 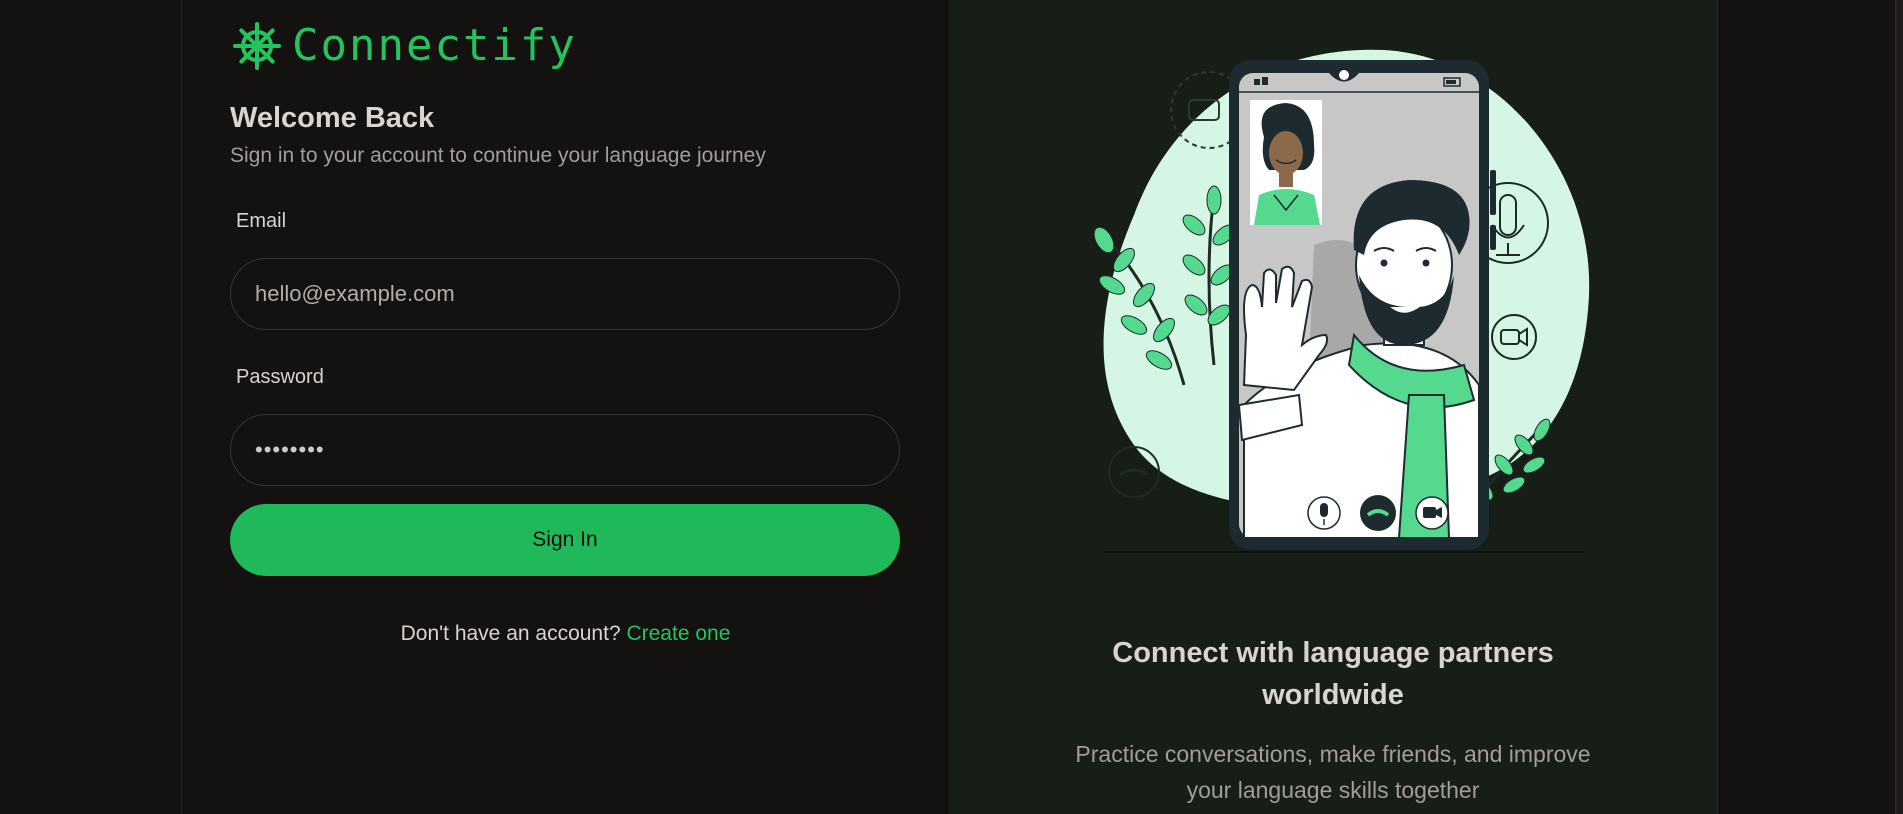 I want to click on signup-prompt-row: Don't have an account? Create one, so click(x=565, y=634).